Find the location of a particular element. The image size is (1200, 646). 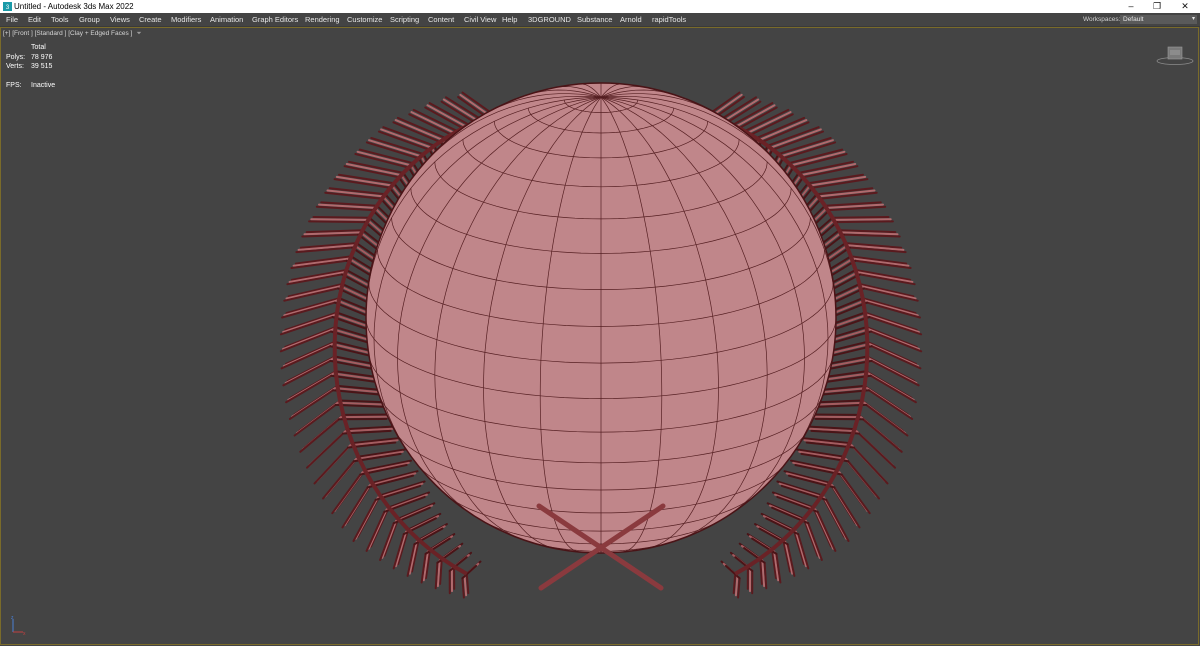

stats-header: Total is located at coordinates (38, 47).